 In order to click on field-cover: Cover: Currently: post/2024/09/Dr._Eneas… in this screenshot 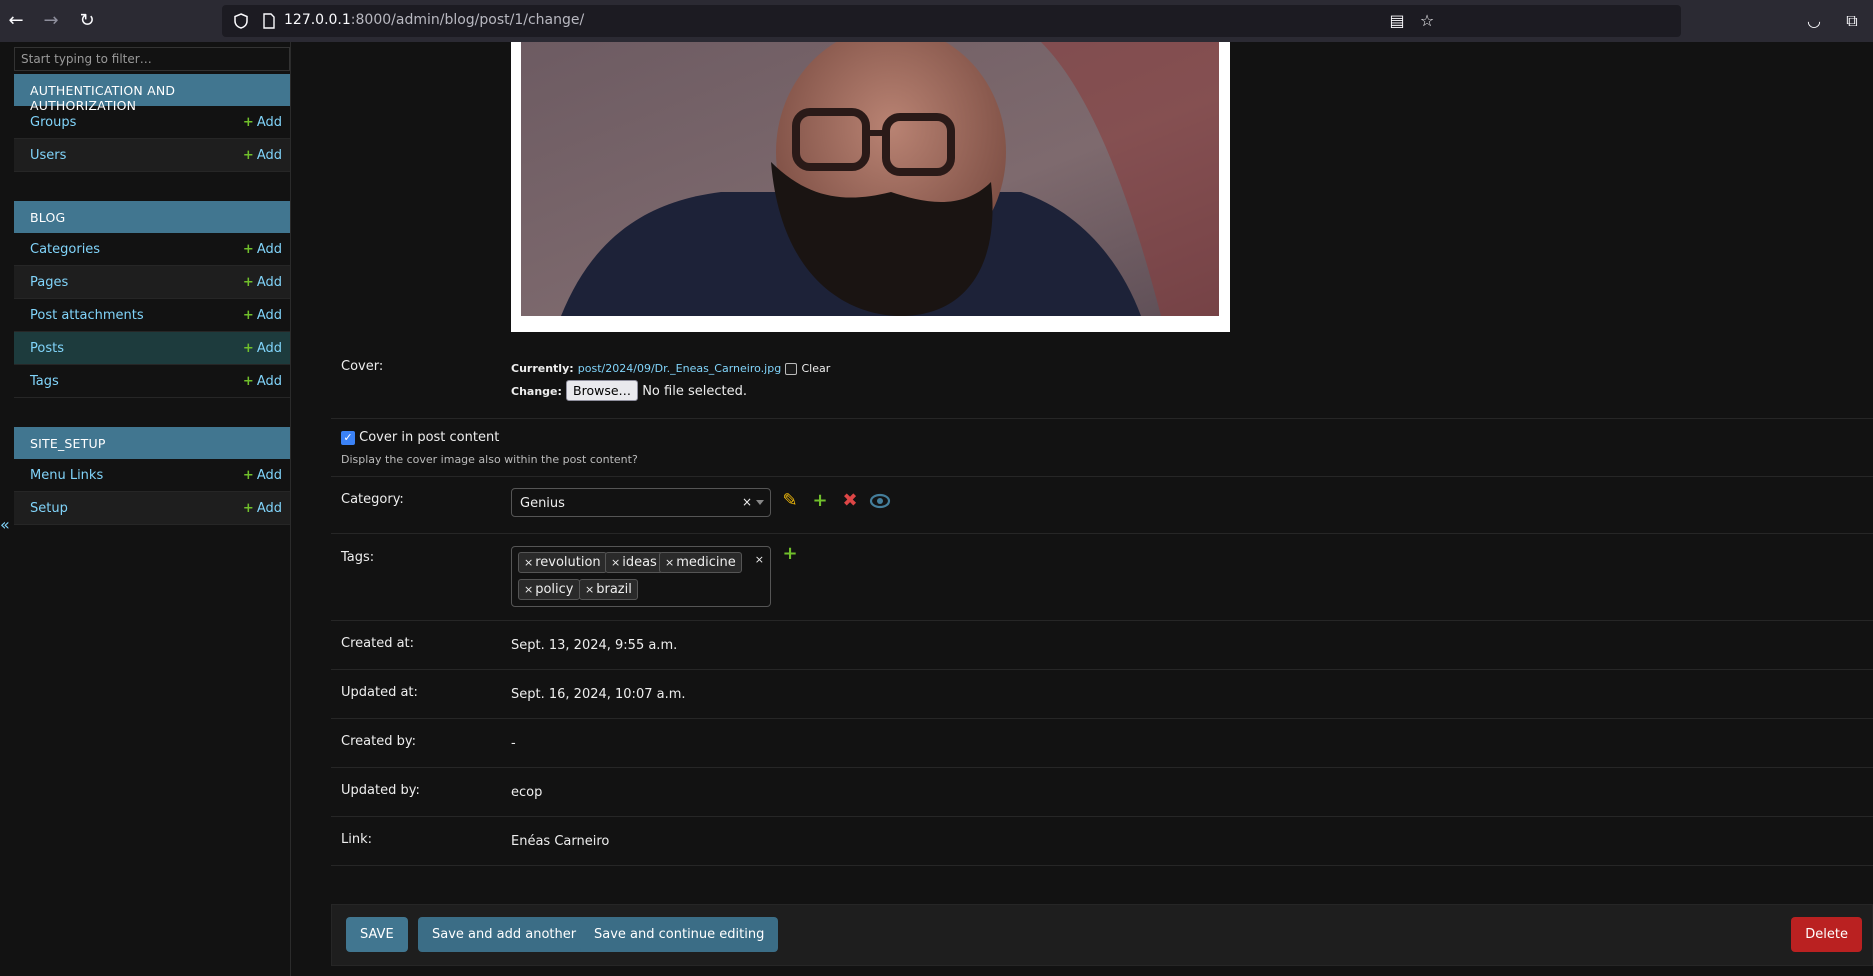, I will do `click(1102, 383)`.